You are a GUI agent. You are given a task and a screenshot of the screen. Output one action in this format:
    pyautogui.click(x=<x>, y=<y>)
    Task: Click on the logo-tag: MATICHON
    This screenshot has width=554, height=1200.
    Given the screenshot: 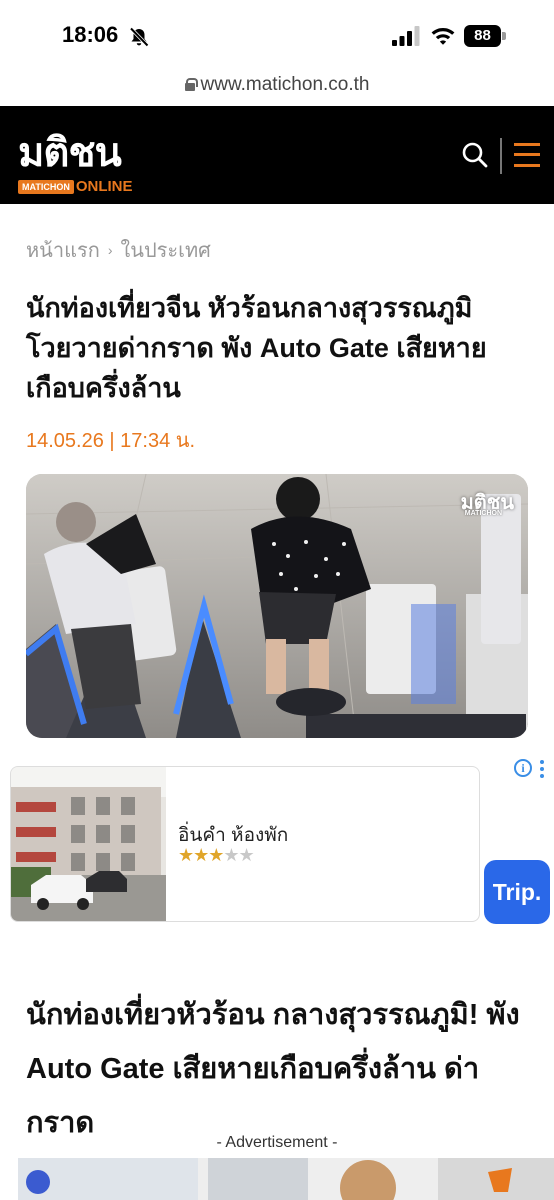 What is the action you would take?
    pyautogui.click(x=46, y=186)
    